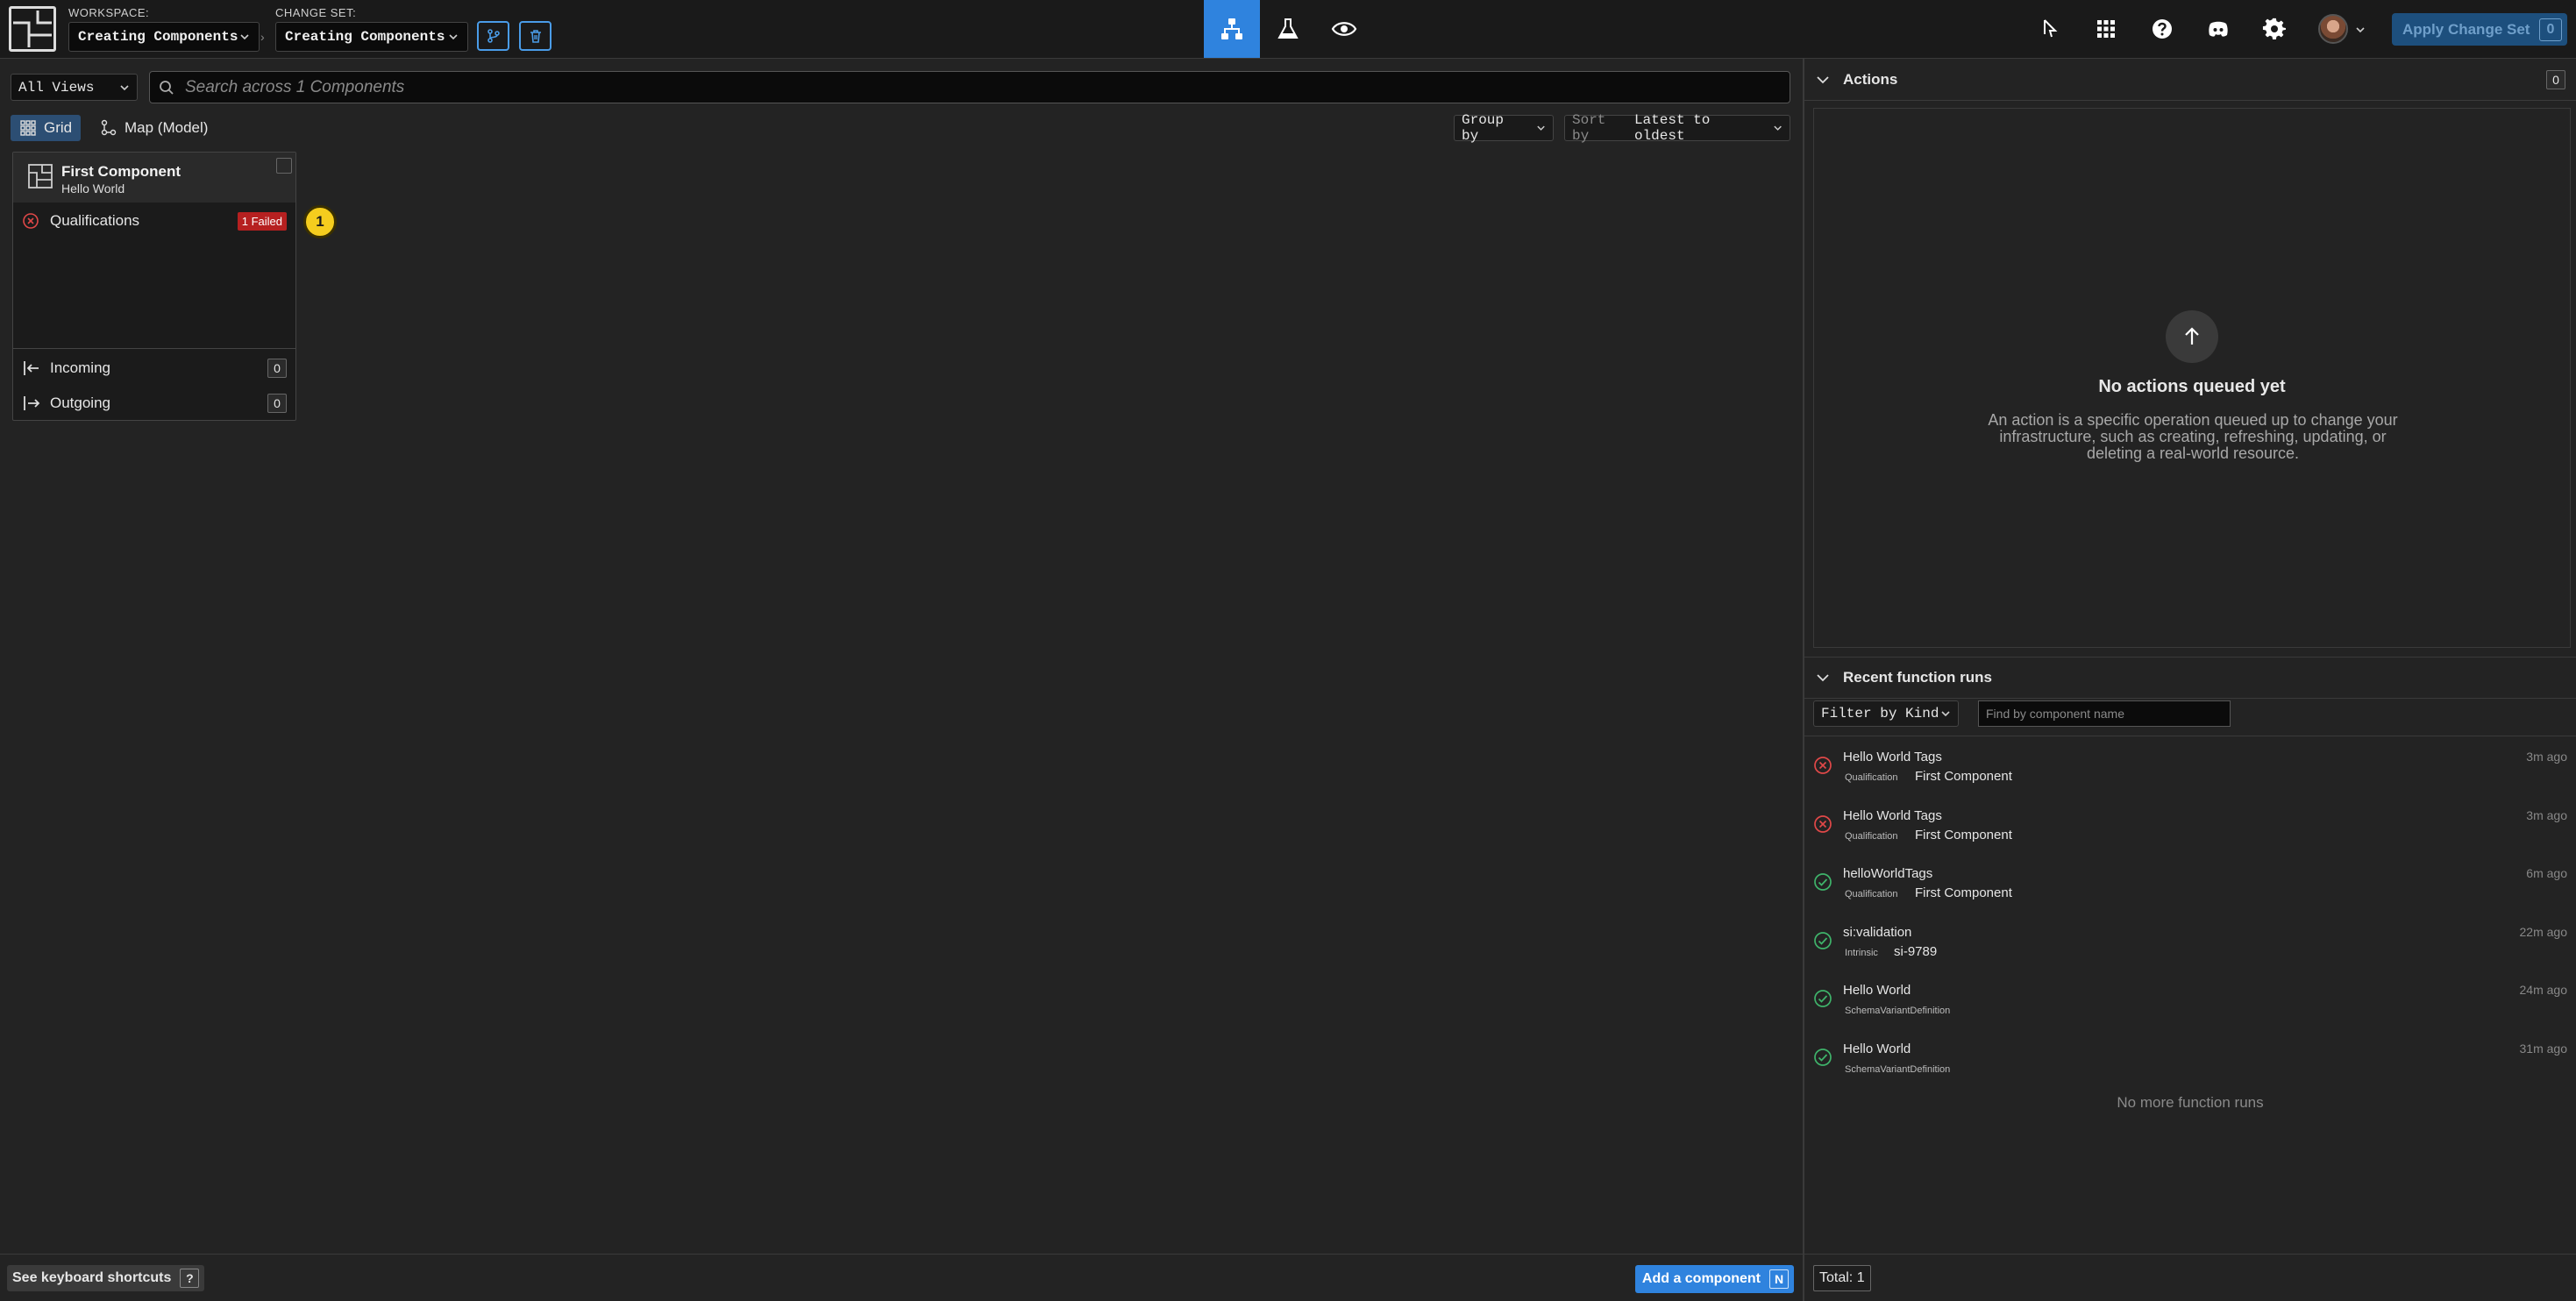 The height and width of the screenshot is (1301, 2576). I want to click on incoming-row: Incoming 0, so click(154, 368).